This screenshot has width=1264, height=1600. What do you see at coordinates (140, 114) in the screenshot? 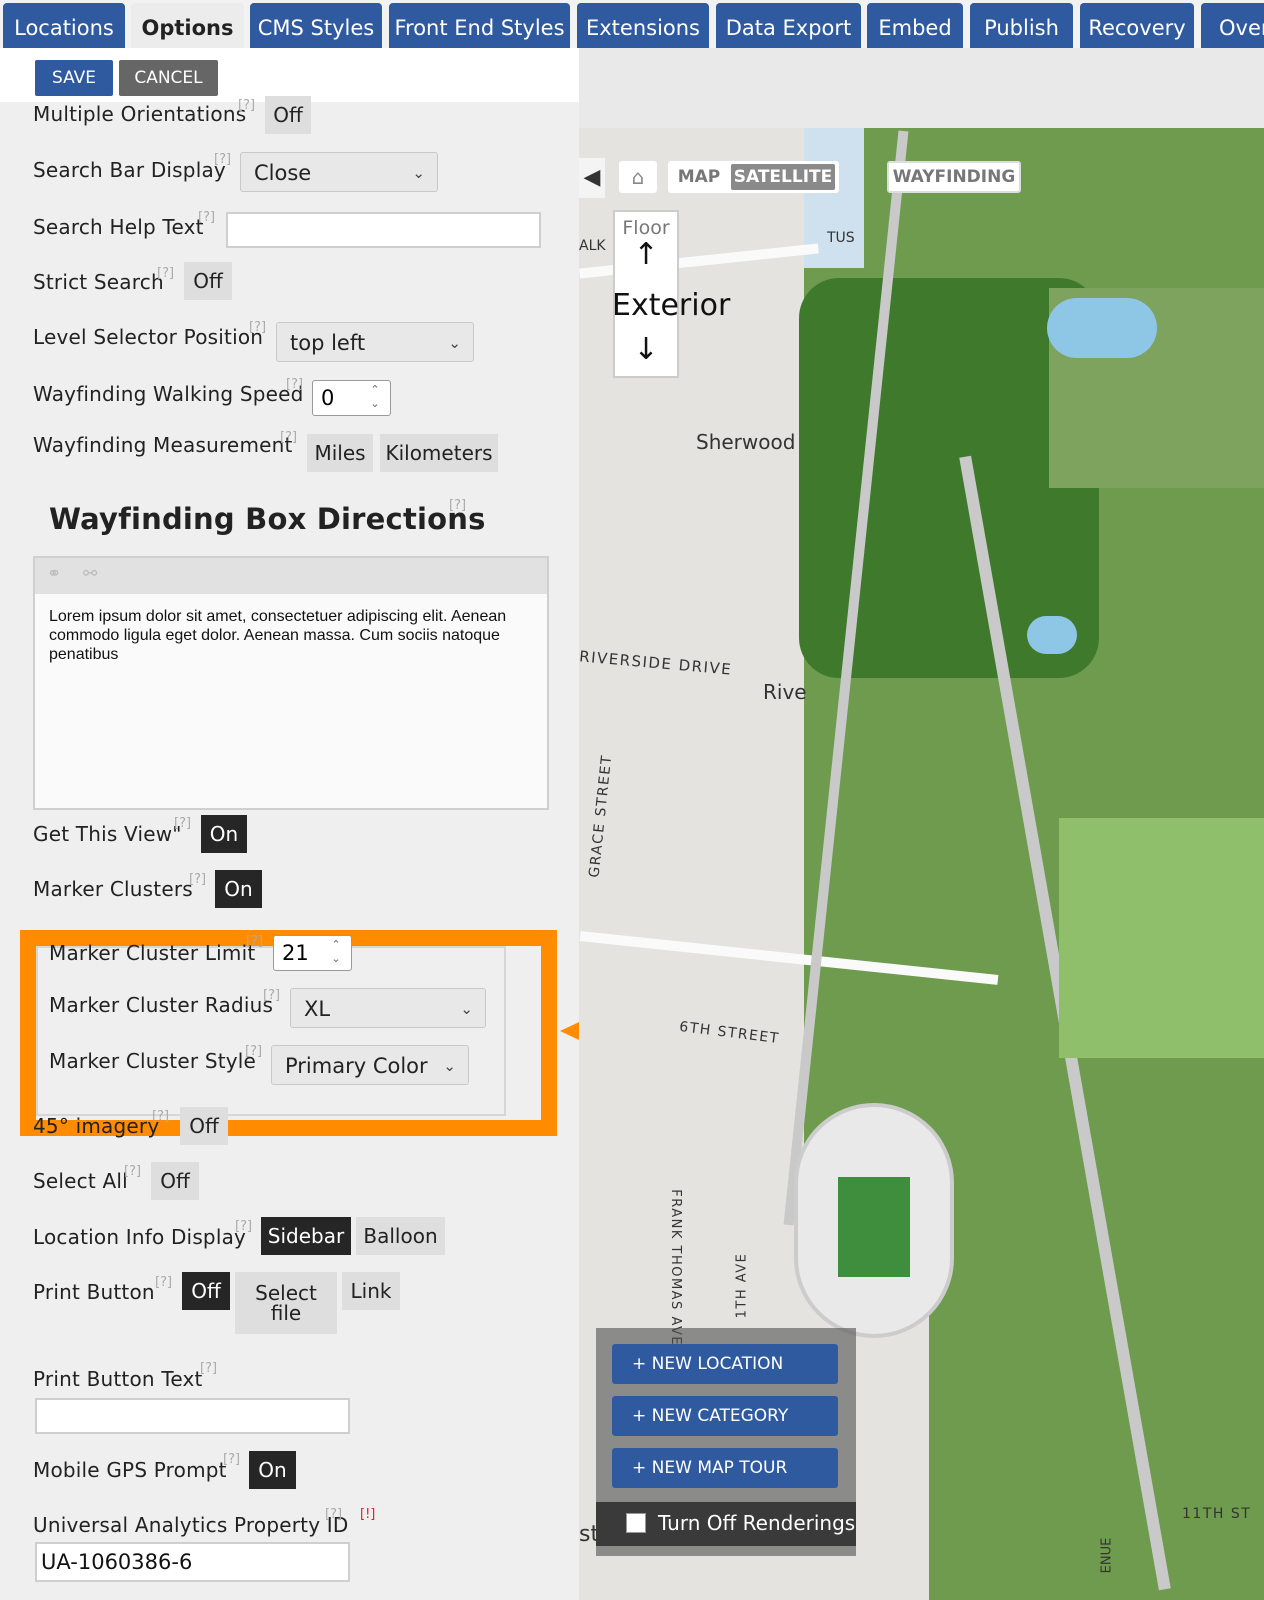
I see `multiple-orientations-label: Multiple Orientations` at bounding box center [140, 114].